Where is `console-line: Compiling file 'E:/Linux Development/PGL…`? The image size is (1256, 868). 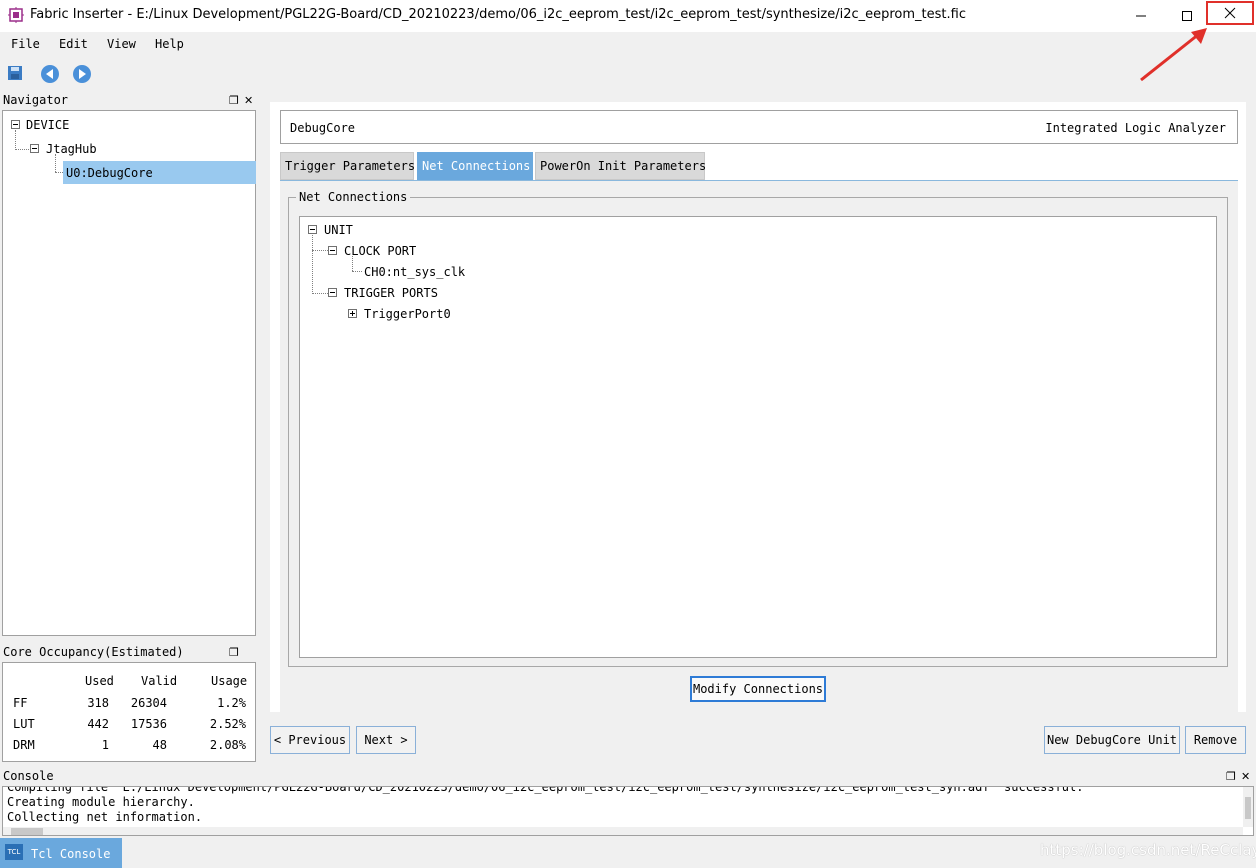 console-line: Compiling file 'E:/Linux Development/PGL… is located at coordinates (545, 790).